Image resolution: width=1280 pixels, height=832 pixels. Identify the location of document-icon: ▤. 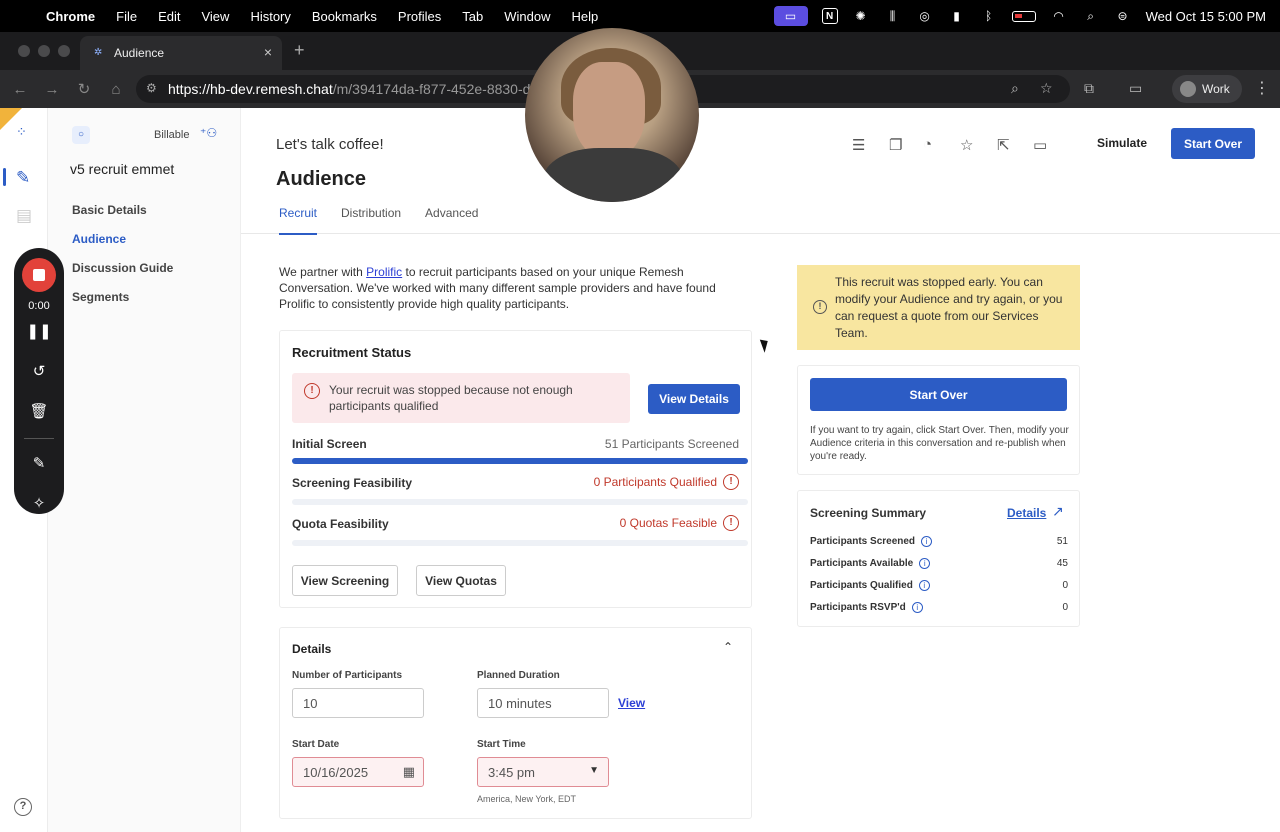
(24, 216).